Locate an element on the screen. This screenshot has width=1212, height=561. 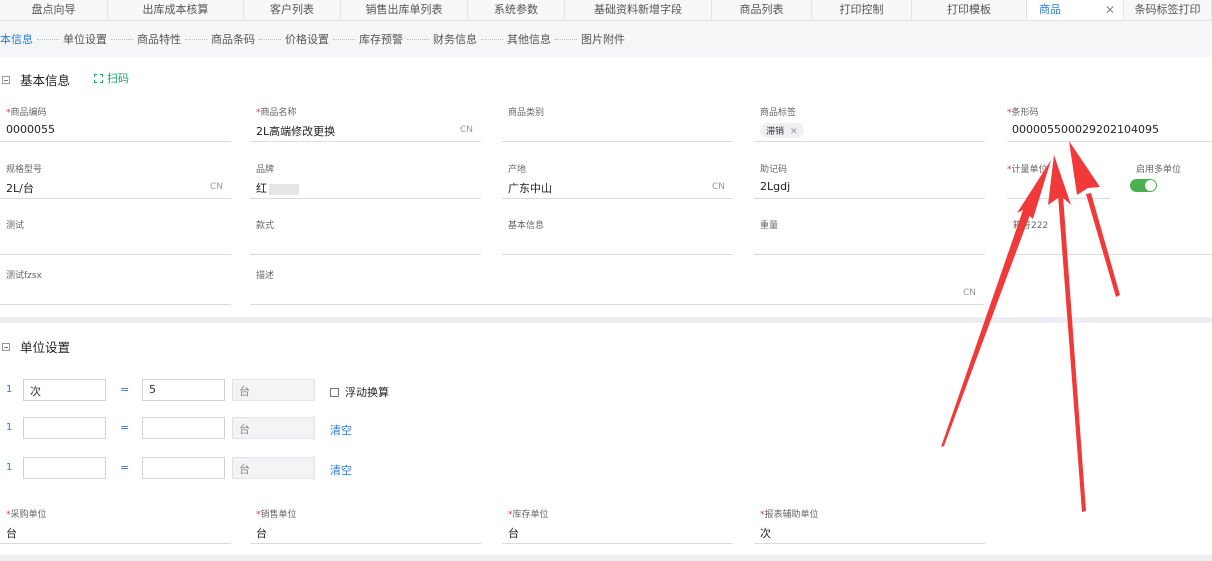
anchor-stock-alert: 库存预警 is located at coordinates (381, 39).